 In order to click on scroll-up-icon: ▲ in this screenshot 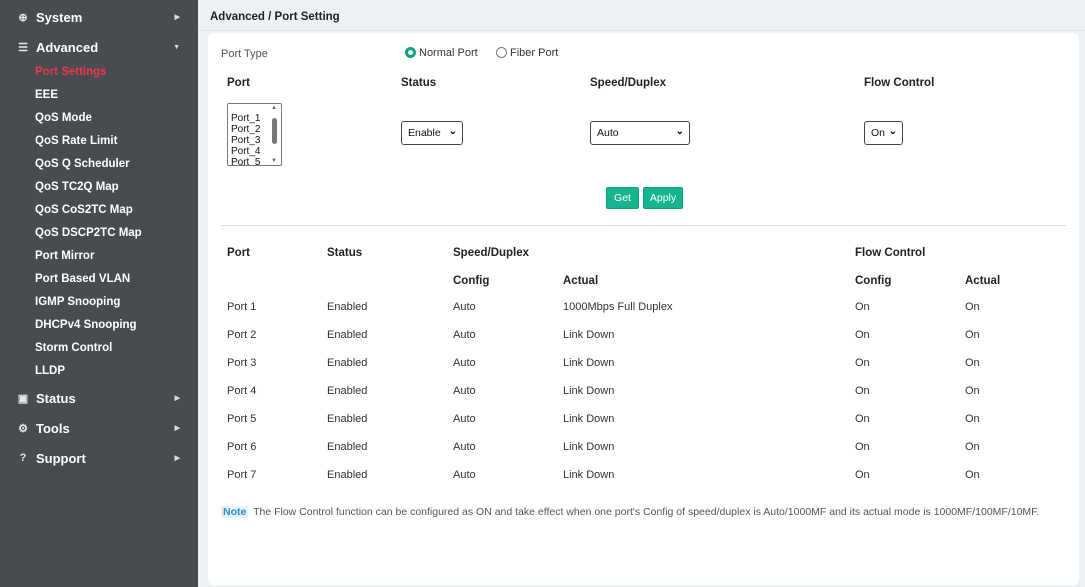, I will do `click(274, 108)`.